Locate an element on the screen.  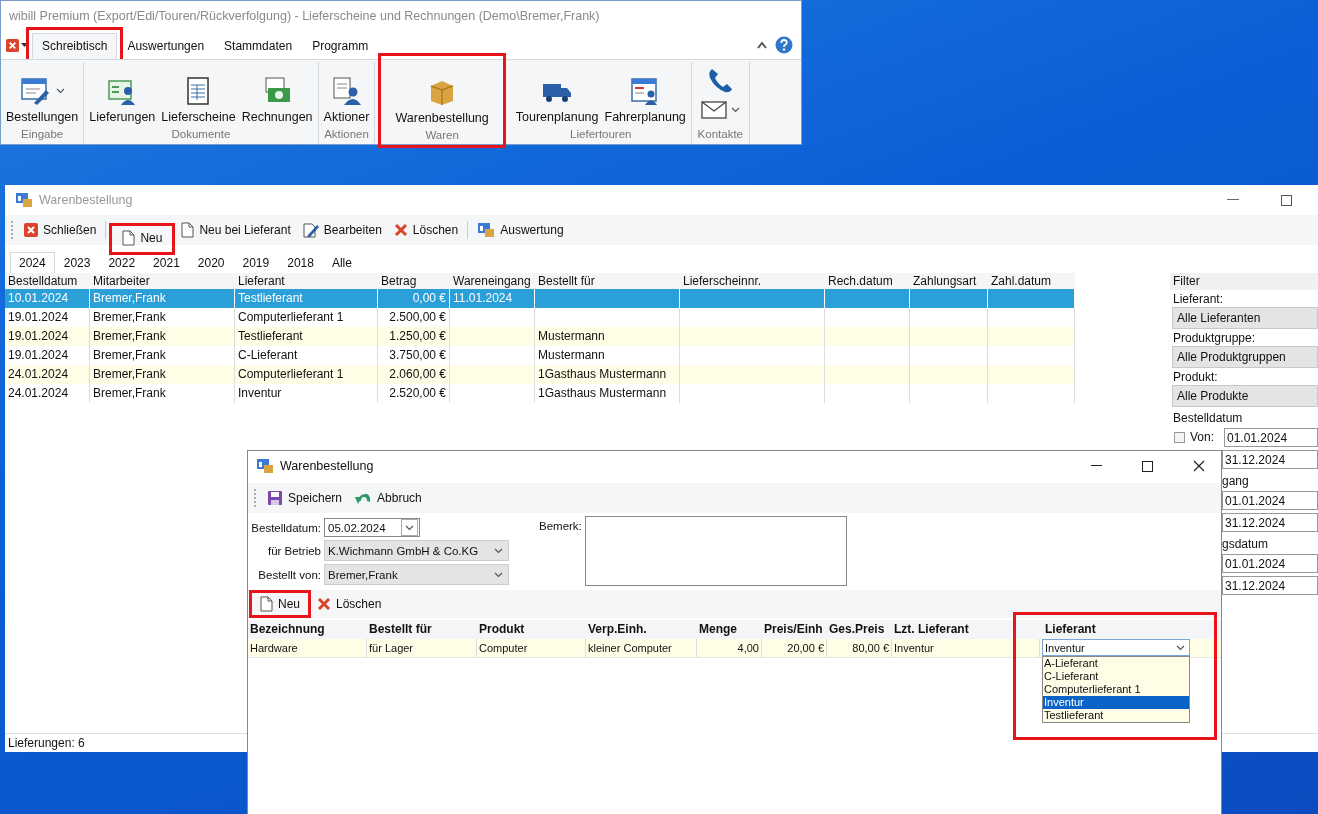
column-header: Lzt. Lieferant is located at coordinates (966, 629).